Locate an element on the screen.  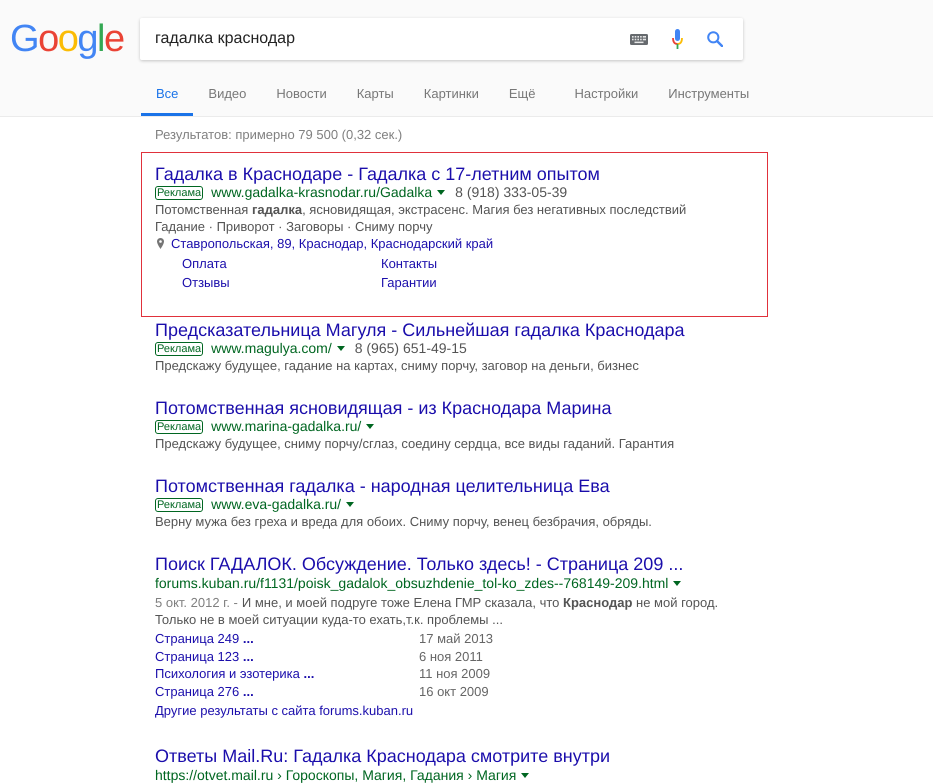
tab: Карты is located at coordinates (375, 96).